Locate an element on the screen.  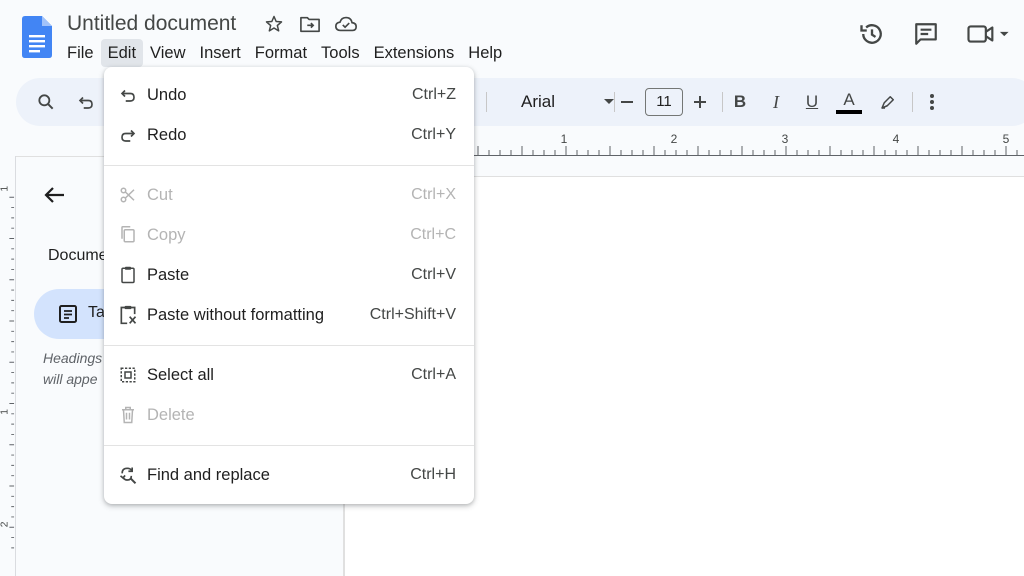
menu-item-delete: Delete is located at coordinates (289, 415).